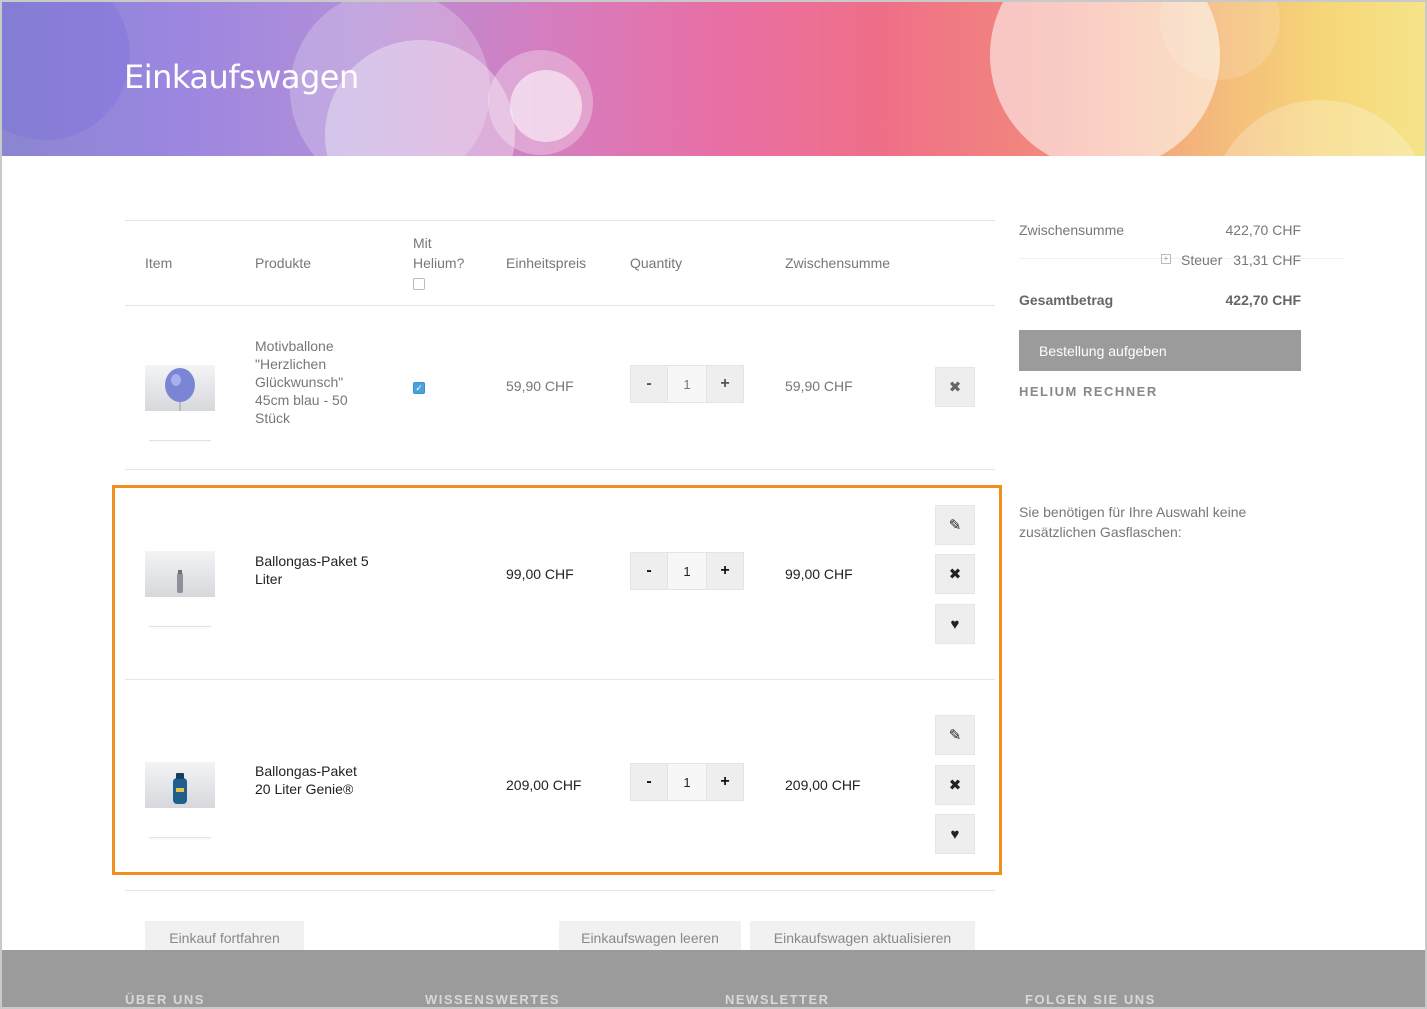  What do you see at coordinates (312, 561) in the screenshot?
I see `product-name-line: Ballongas-Paket 5` at bounding box center [312, 561].